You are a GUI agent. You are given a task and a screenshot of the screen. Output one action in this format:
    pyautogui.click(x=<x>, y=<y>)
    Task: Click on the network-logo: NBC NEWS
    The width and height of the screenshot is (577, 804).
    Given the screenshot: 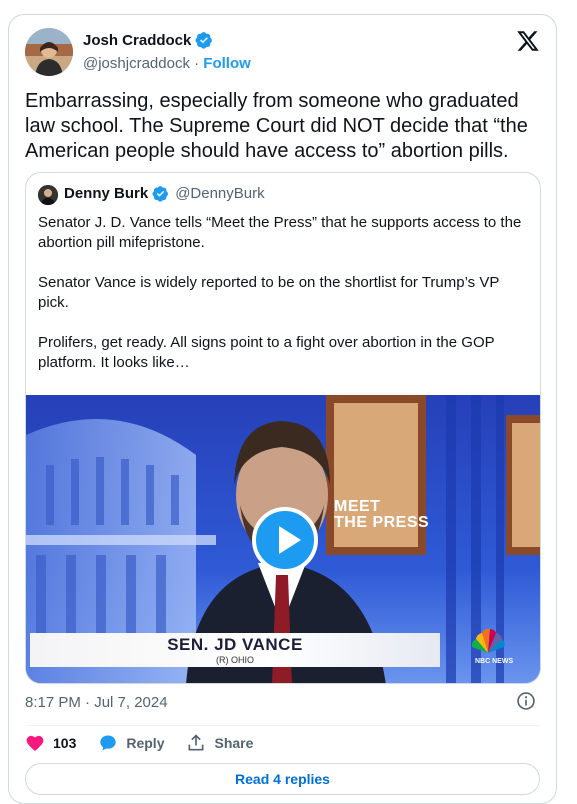 What is the action you would take?
    pyautogui.click(x=494, y=661)
    